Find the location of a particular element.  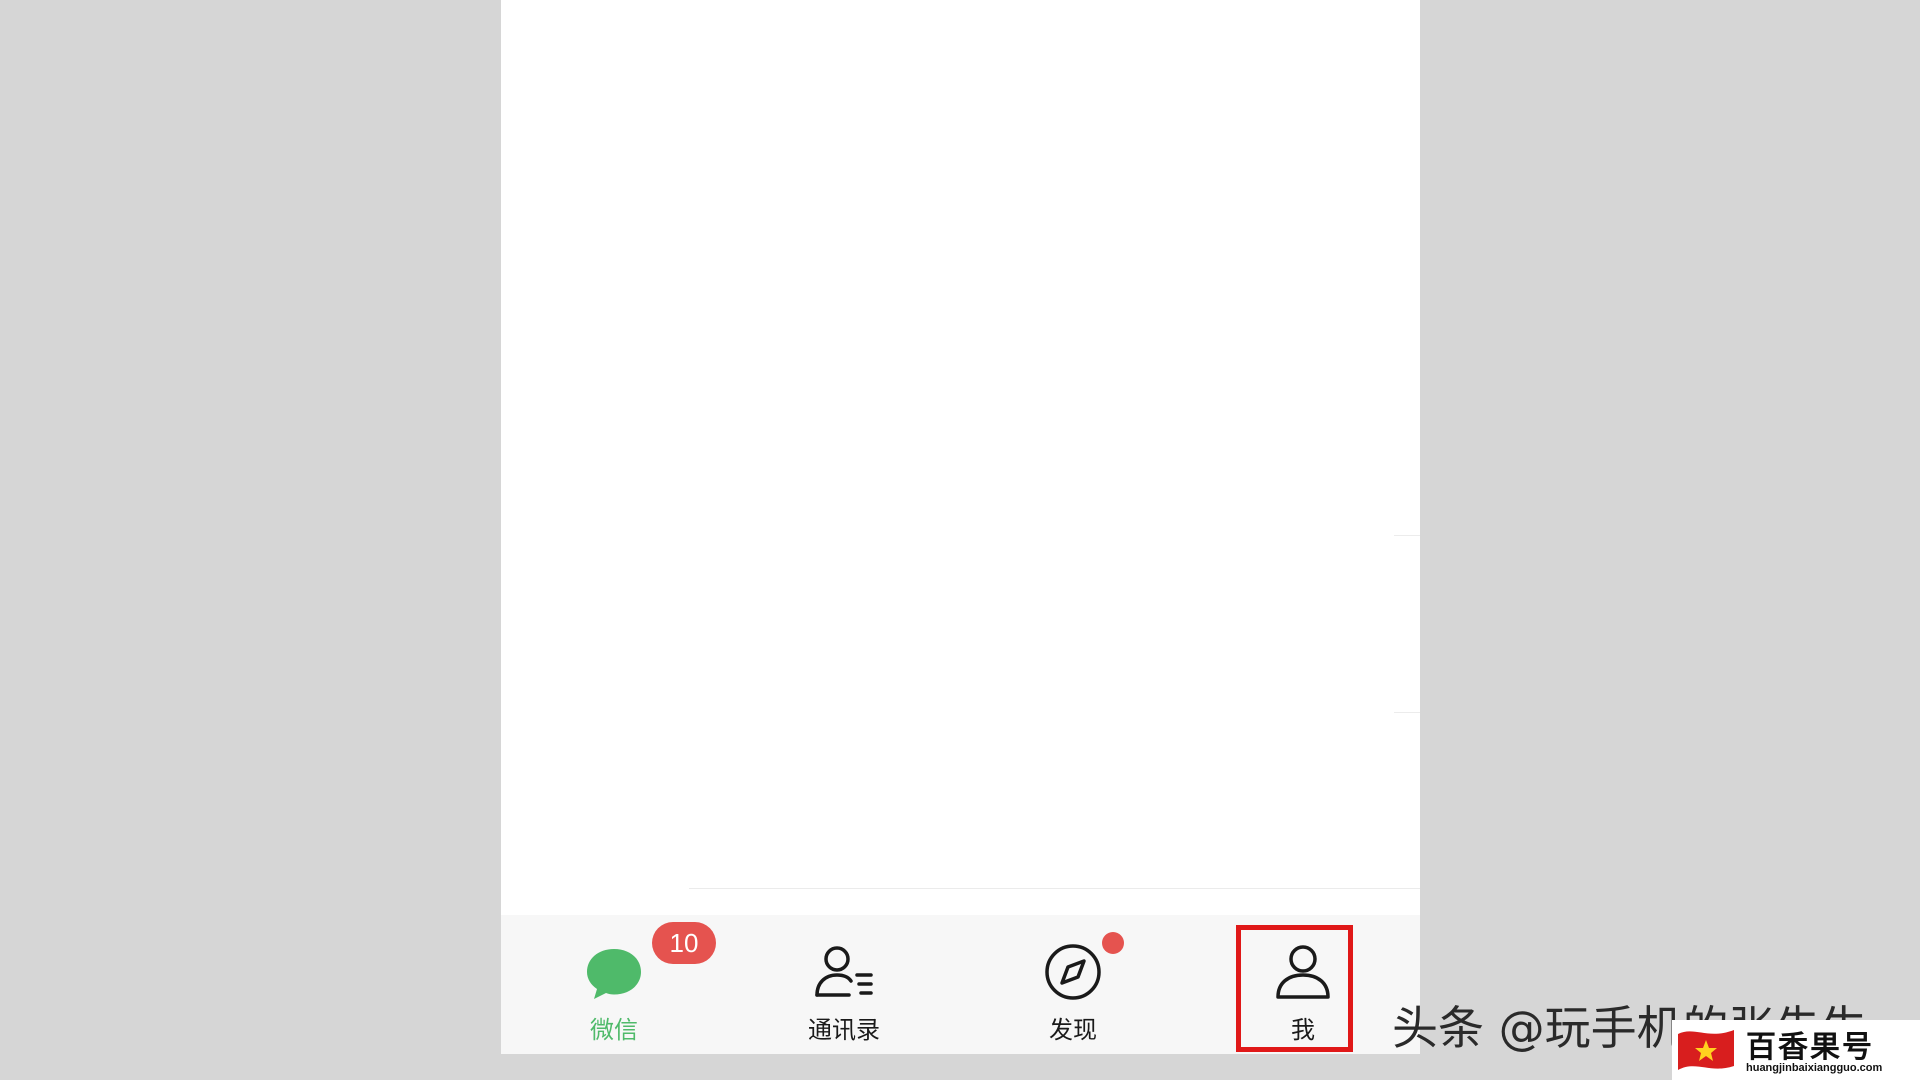

site-logo: 百香果号 huangjinbaixiangguo.com is located at coordinates (1796, 1050).